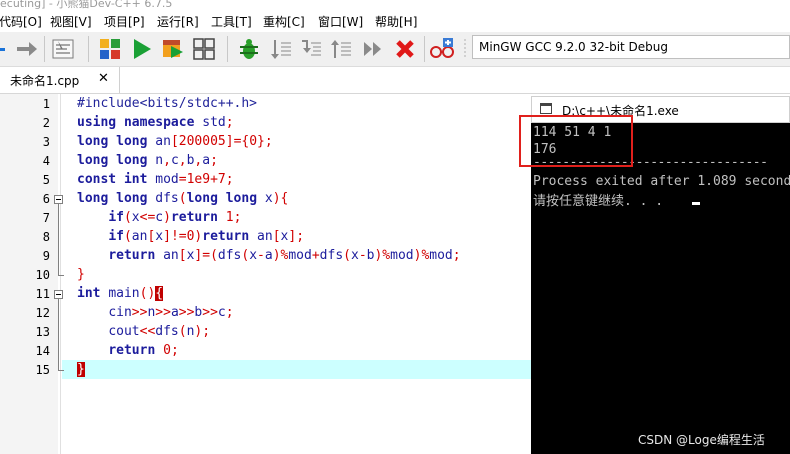 The image size is (790, 454). What do you see at coordinates (42, 370) in the screenshot?
I see `line-number: 15` at bounding box center [42, 370].